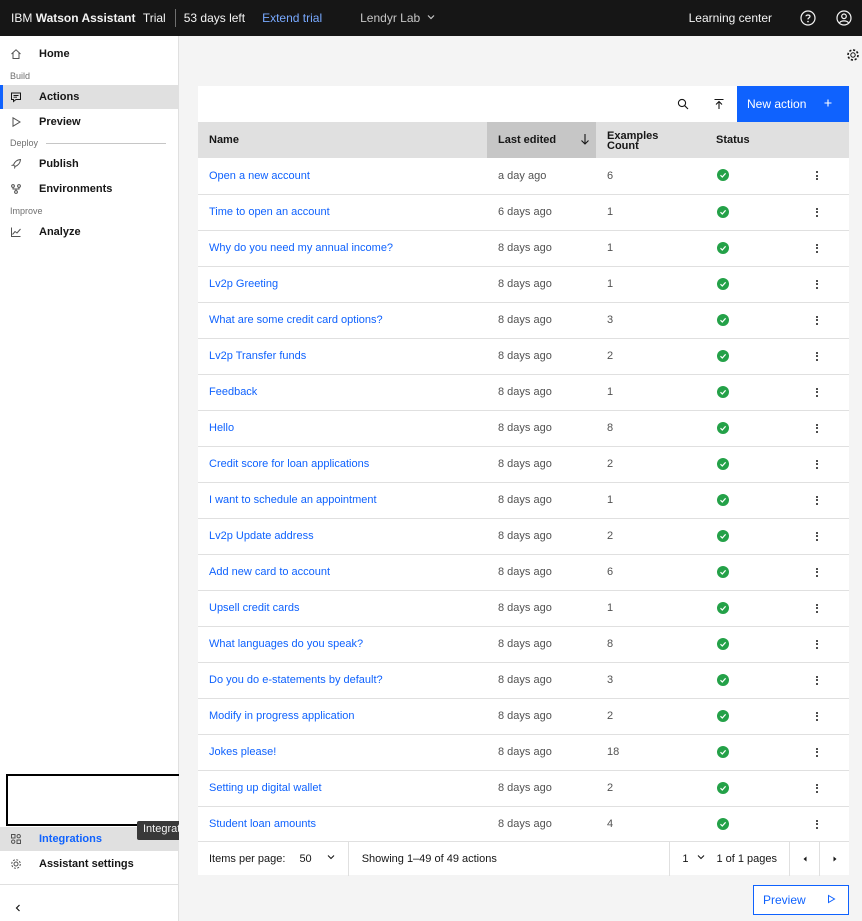 The image size is (862, 921). What do you see at coordinates (257, 356) in the screenshot?
I see `action-name-link: Lv2p Transfer funds` at bounding box center [257, 356].